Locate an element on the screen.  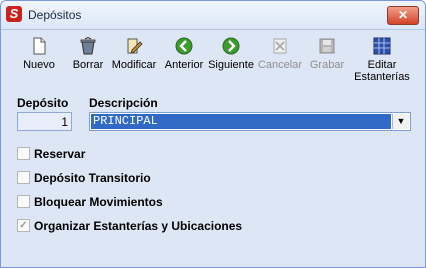
cancelar-label: Cancelar is located at coordinates (280, 65).